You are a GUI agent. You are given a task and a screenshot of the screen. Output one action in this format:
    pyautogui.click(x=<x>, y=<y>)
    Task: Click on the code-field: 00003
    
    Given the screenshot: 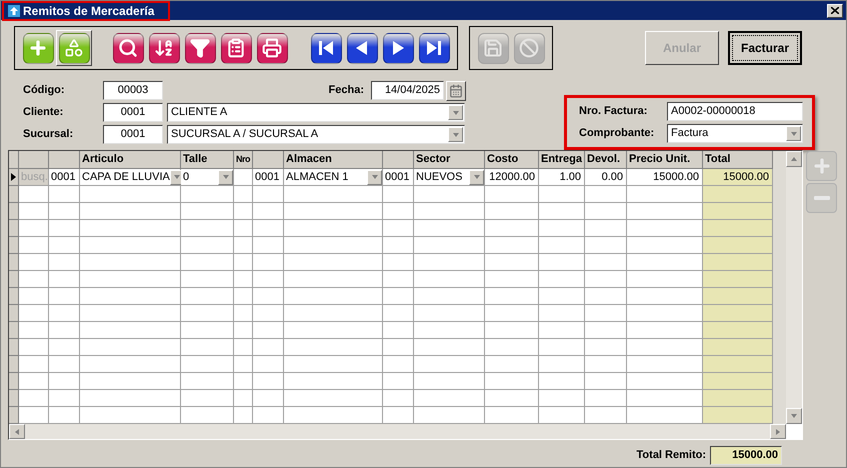 What is the action you would take?
    pyautogui.click(x=133, y=90)
    